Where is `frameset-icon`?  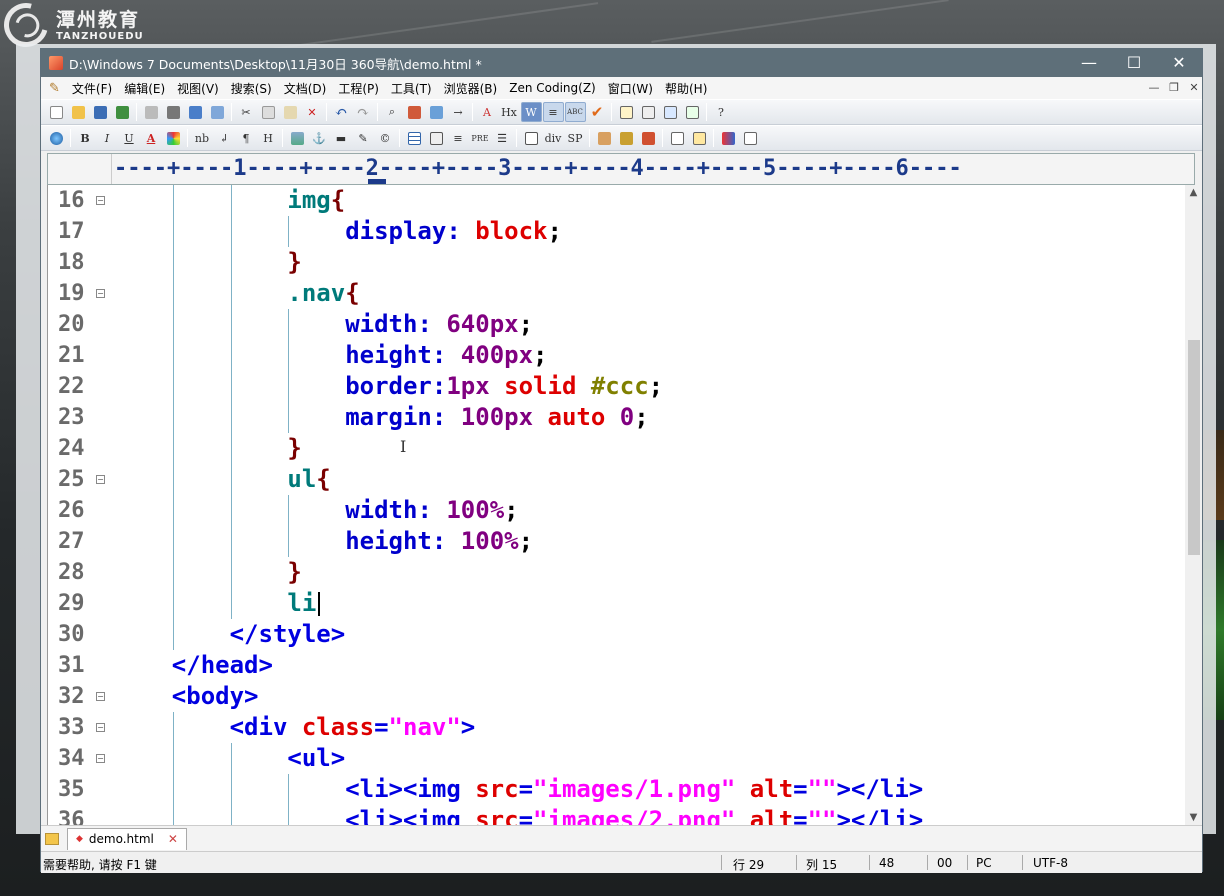
frameset-icon is located at coordinates (699, 138).